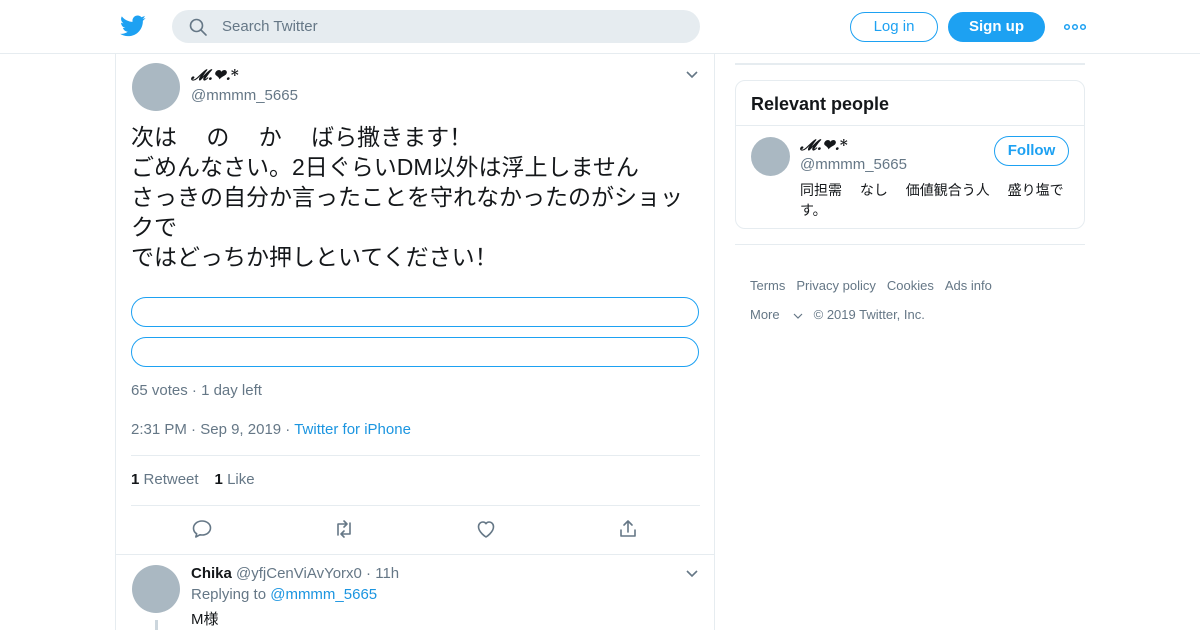 The image size is (1200, 630). I want to click on footer-link-ads-info: Ads info, so click(968, 285).